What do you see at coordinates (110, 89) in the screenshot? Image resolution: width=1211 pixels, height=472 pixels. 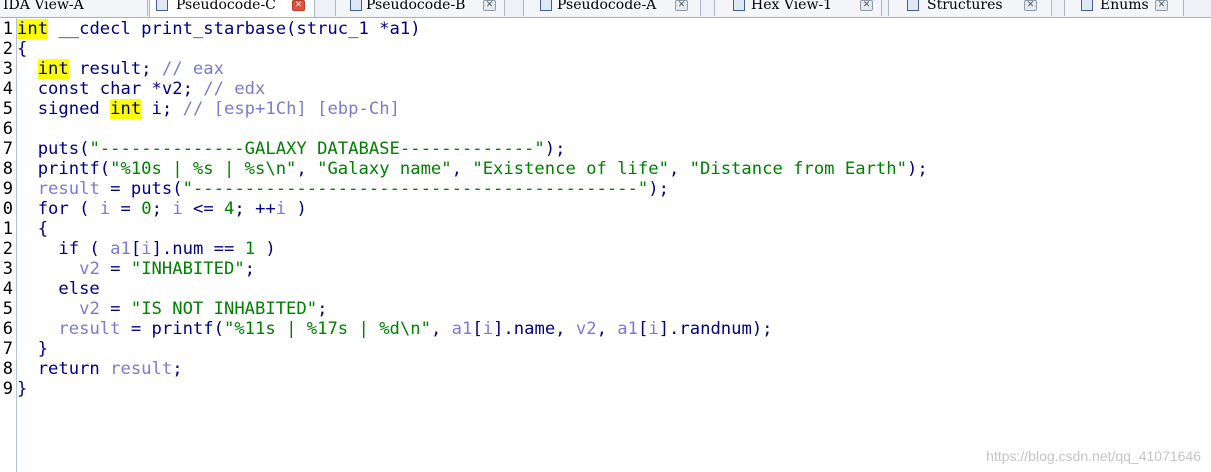 I see `code-token: const char *v2;` at bounding box center [110, 89].